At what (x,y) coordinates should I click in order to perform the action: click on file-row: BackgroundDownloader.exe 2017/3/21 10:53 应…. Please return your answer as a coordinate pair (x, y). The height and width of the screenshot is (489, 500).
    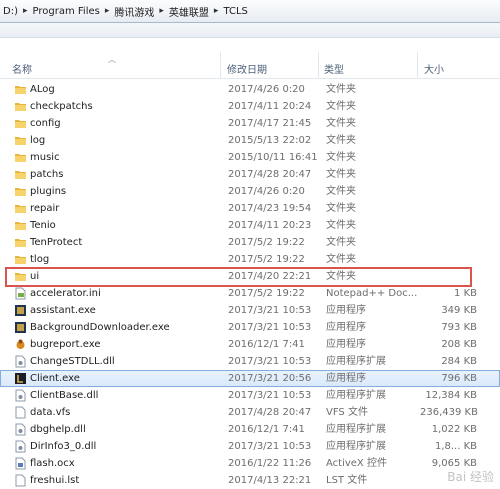
    Looking at the image, I should click on (250, 327).